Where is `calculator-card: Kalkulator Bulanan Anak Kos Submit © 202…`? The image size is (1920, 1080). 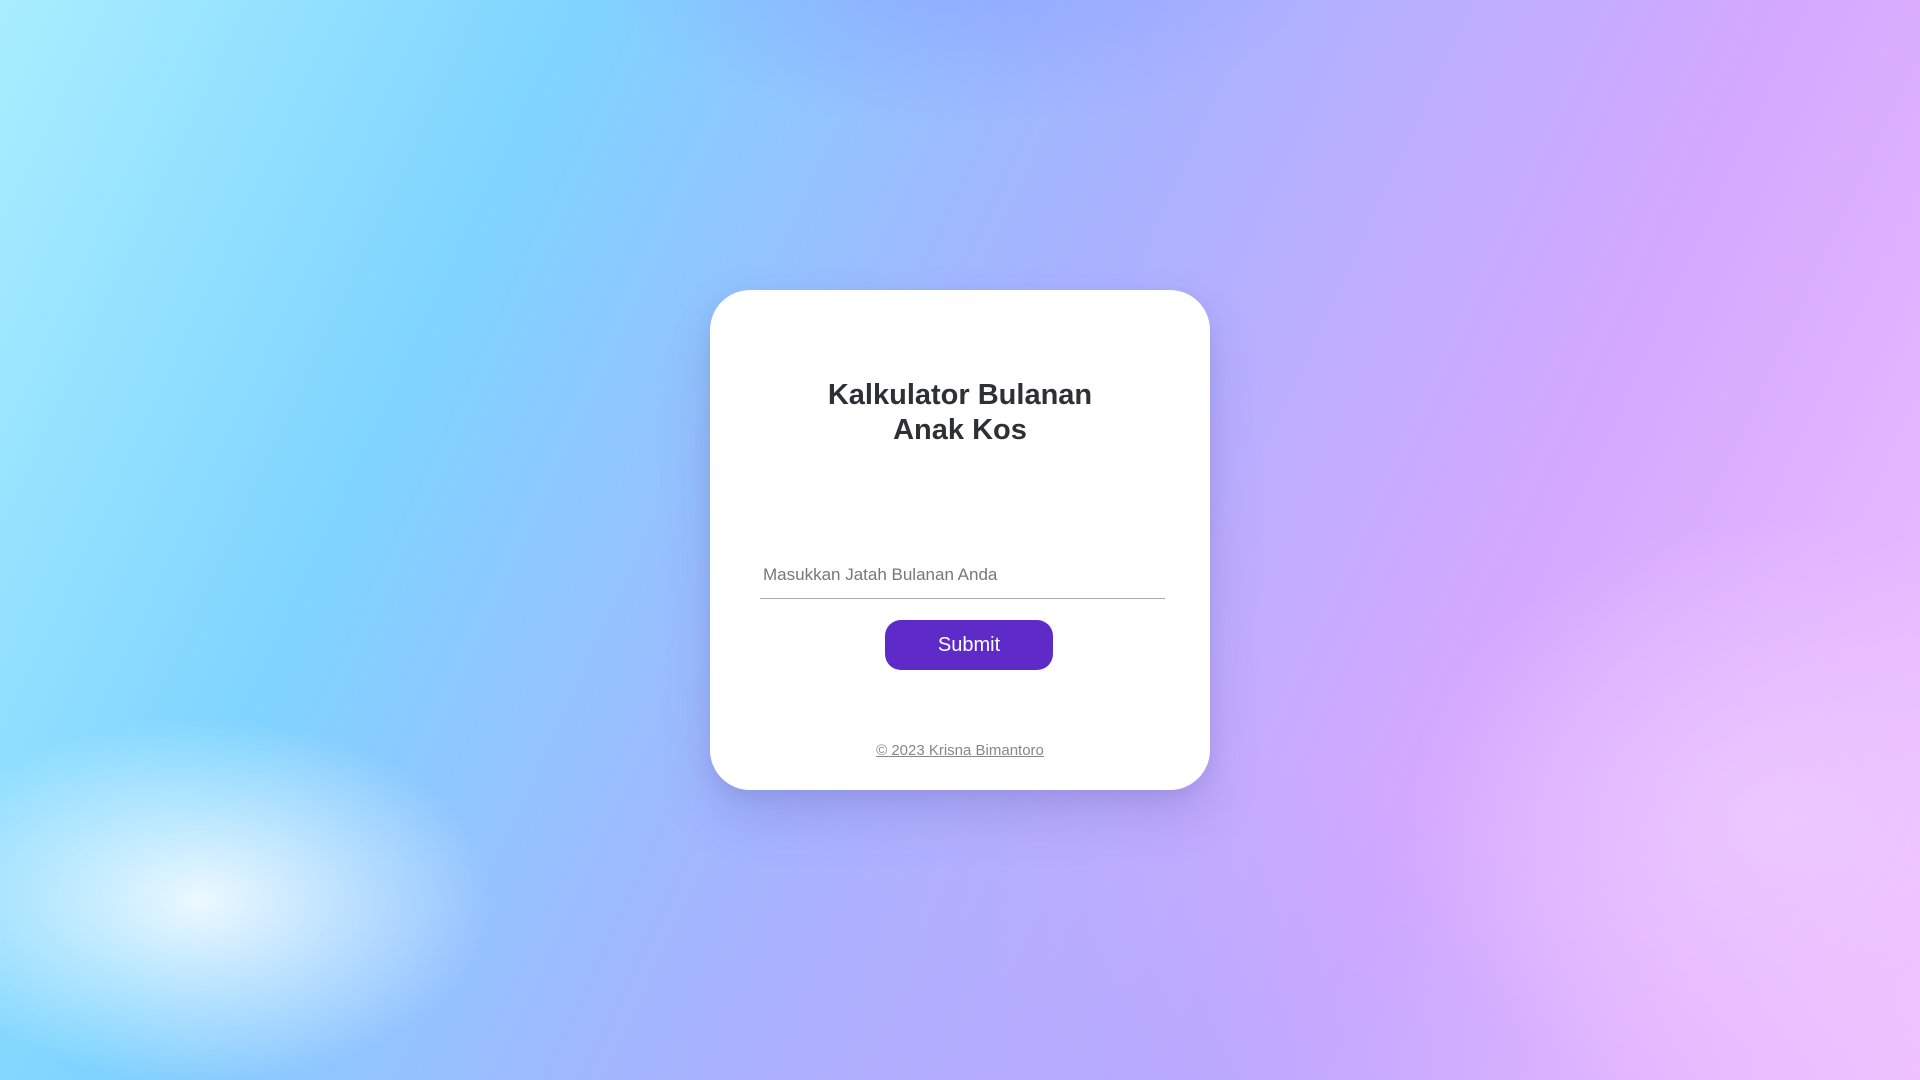
calculator-card: Kalkulator Bulanan Anak Kos Submit © 202… is located at coordinates (960, 540).